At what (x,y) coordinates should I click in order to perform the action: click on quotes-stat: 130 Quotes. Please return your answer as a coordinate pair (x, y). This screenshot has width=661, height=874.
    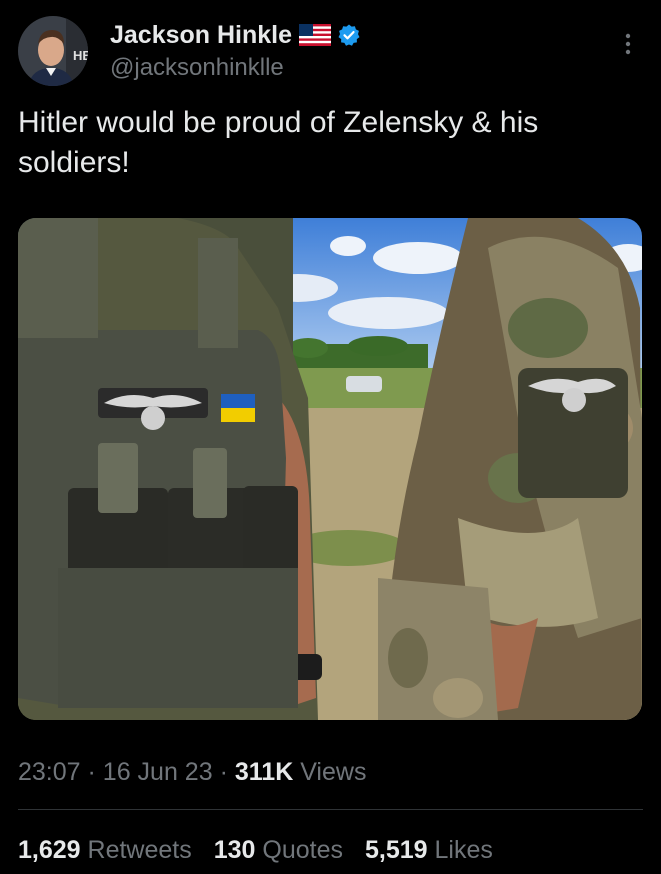
    Looking at the image, I should click on (278, 850).